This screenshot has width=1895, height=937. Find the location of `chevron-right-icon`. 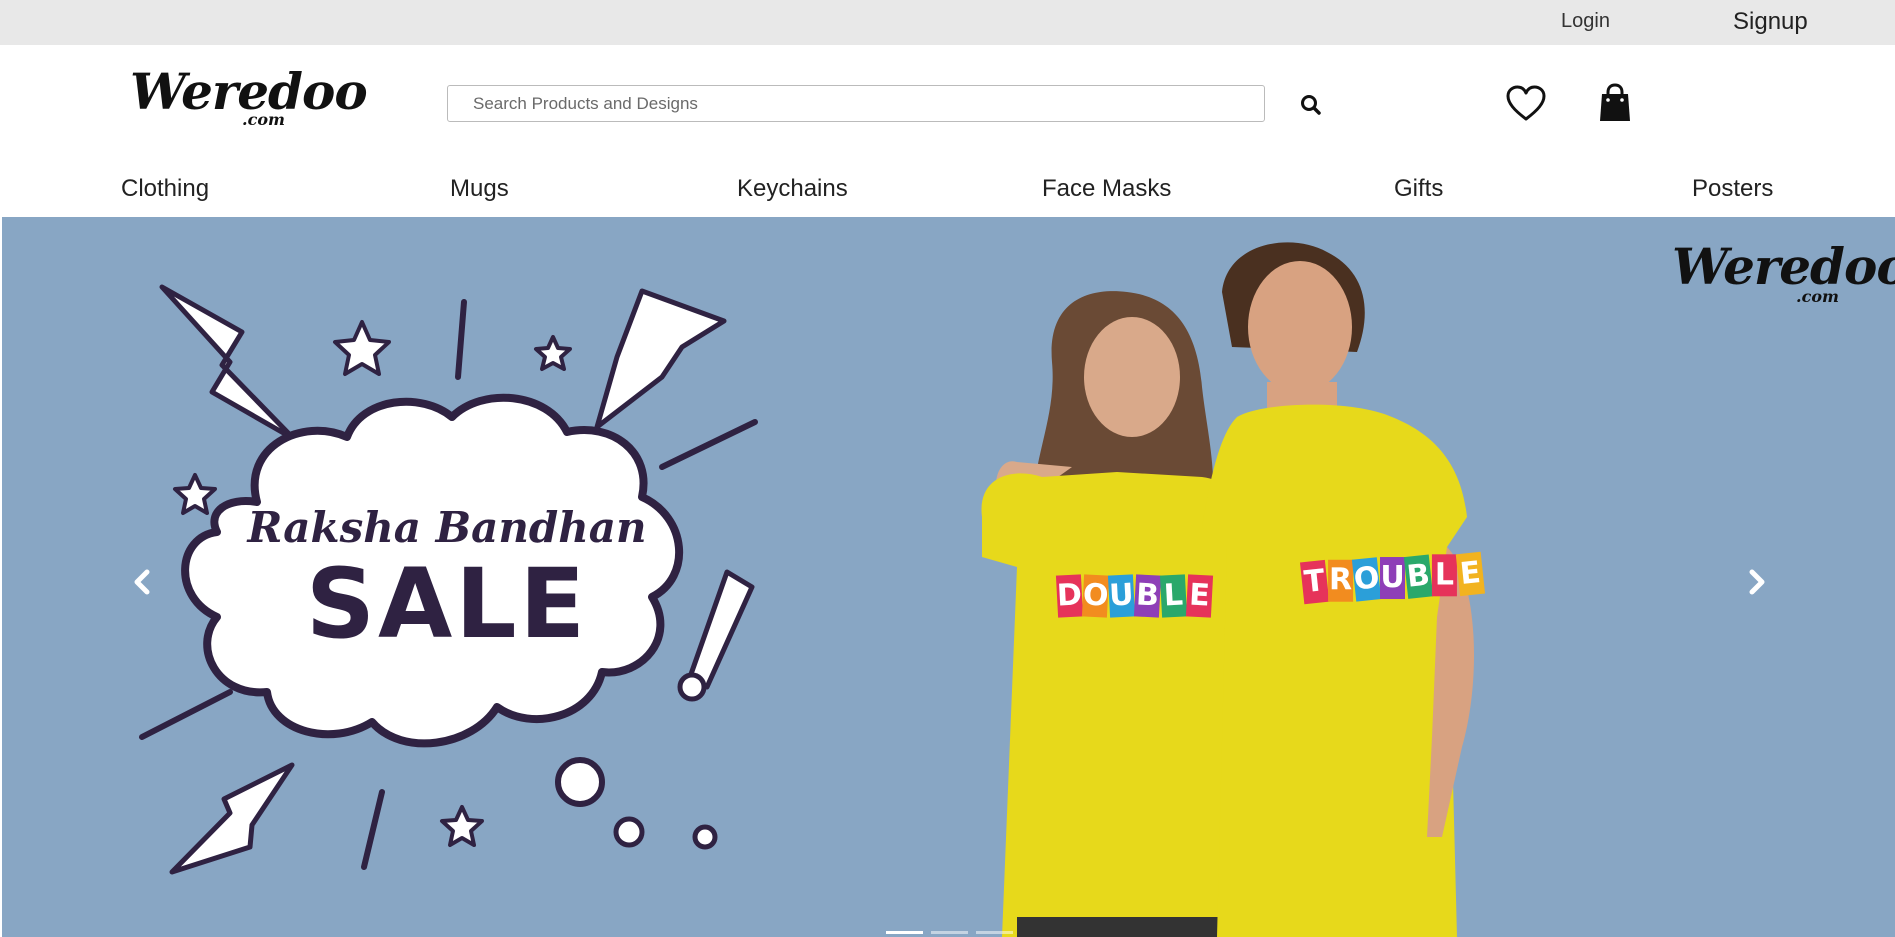

chevron-right-icon is located at coordinates (1757, 582).